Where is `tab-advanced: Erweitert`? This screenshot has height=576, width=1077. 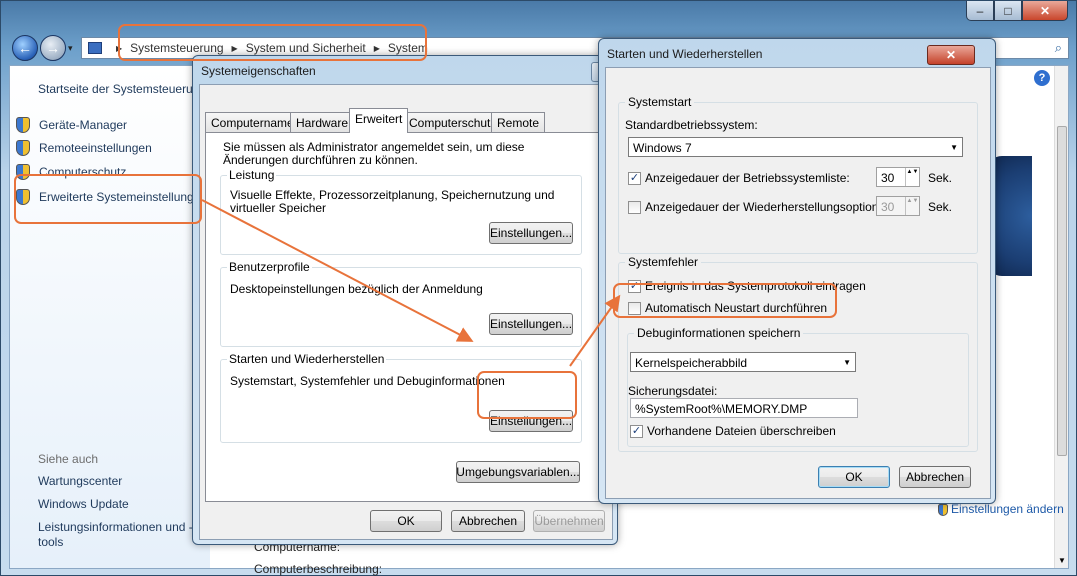
tab-advanced: Erweitert is located at coordinates (379, 120).